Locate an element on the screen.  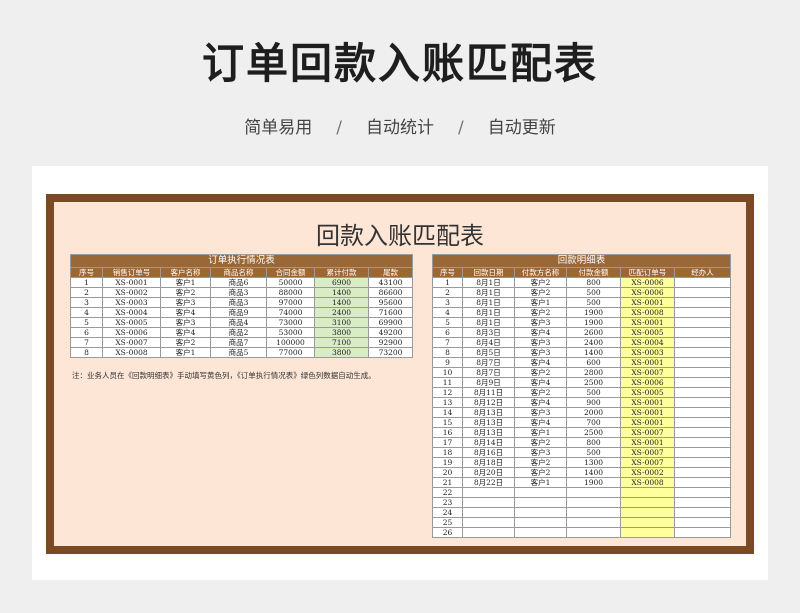
table-cell: 客户3 is located at coordinates (185, 302).